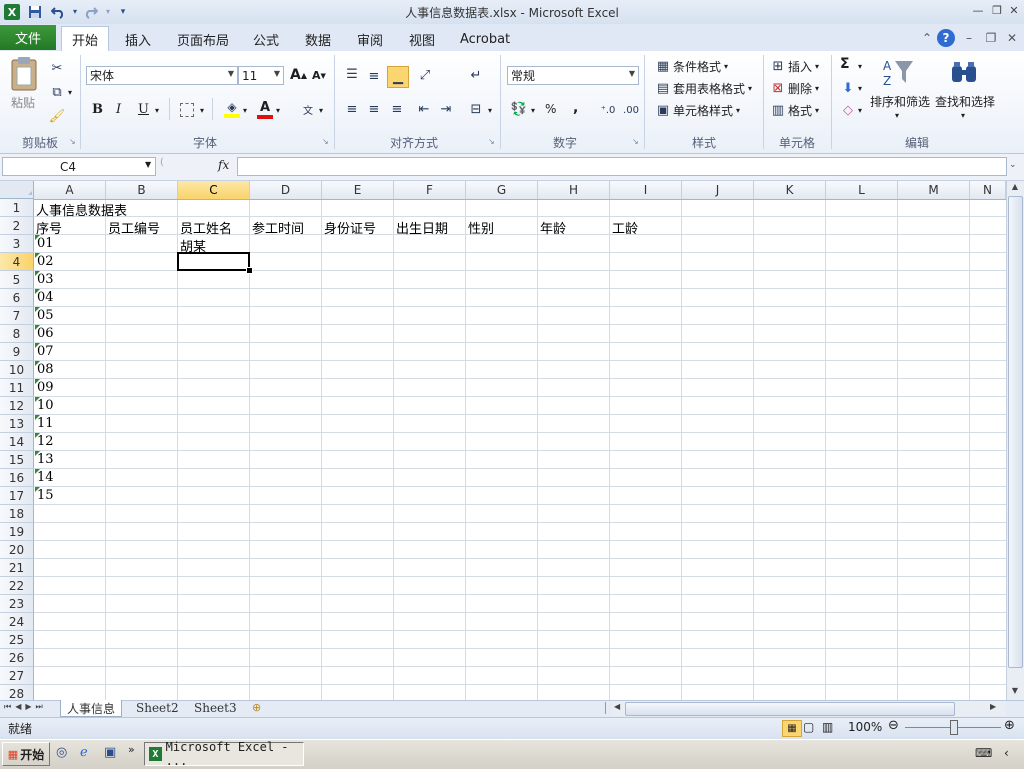  Describe the element at coordinates (550, 109) in the screenshot. I see `percent-style-button: %` at that location.